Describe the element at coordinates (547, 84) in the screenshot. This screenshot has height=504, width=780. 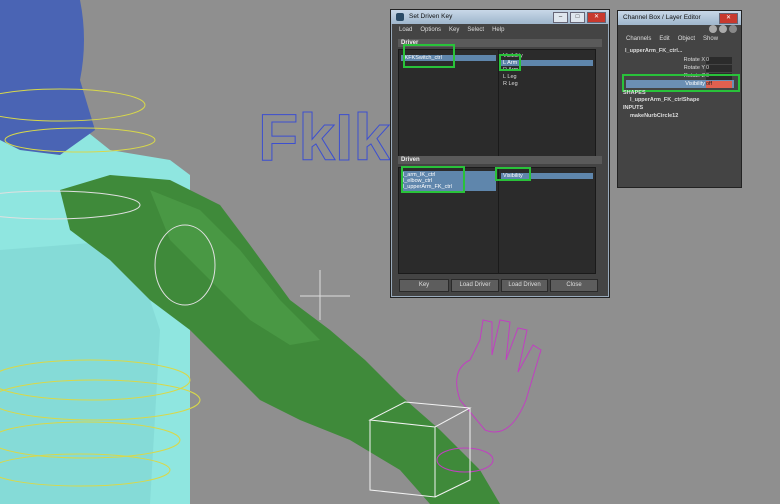
I see `list-item: R Leg` at that location.